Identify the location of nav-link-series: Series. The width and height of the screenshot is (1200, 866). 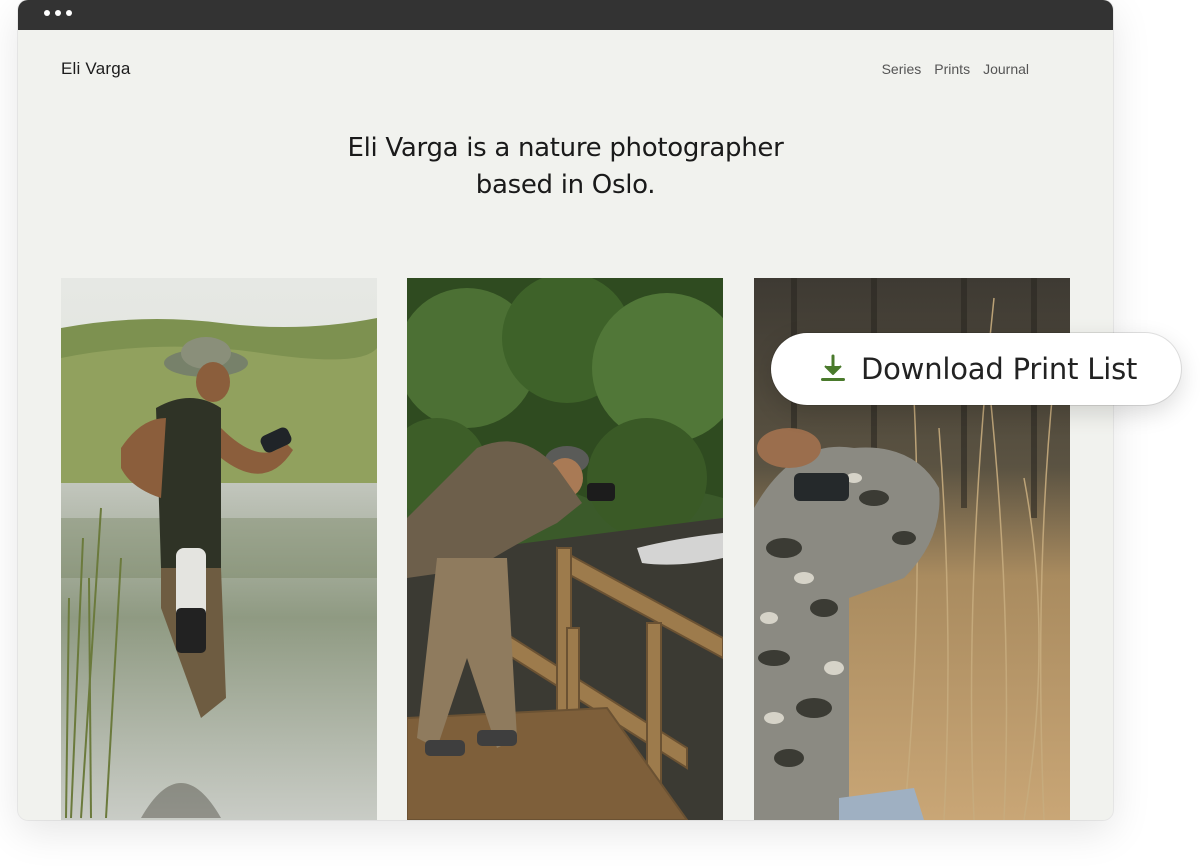
(902, 69).